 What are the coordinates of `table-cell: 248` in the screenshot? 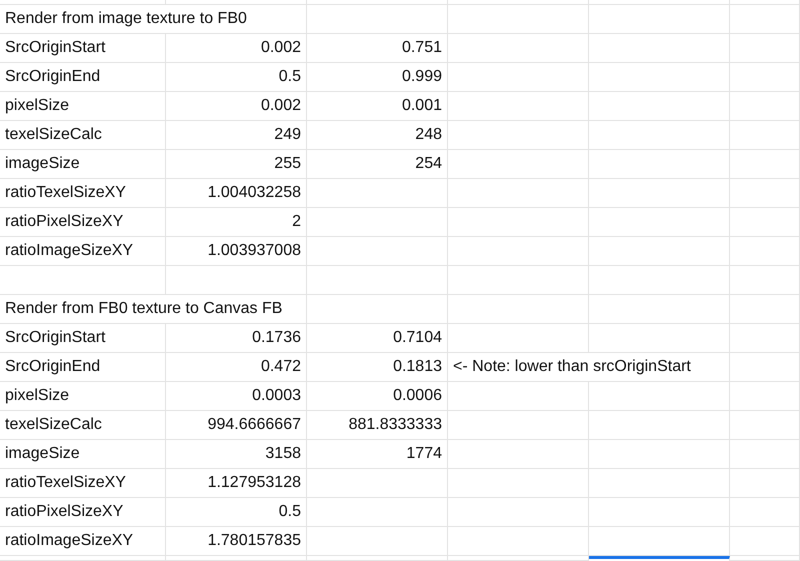 It's located at (377, 135).